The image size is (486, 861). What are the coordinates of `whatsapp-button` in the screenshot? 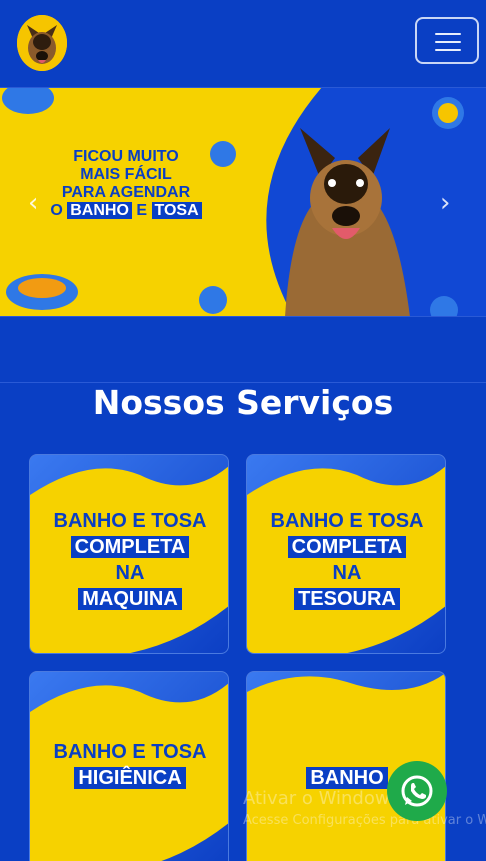 It's located at (417, 791).